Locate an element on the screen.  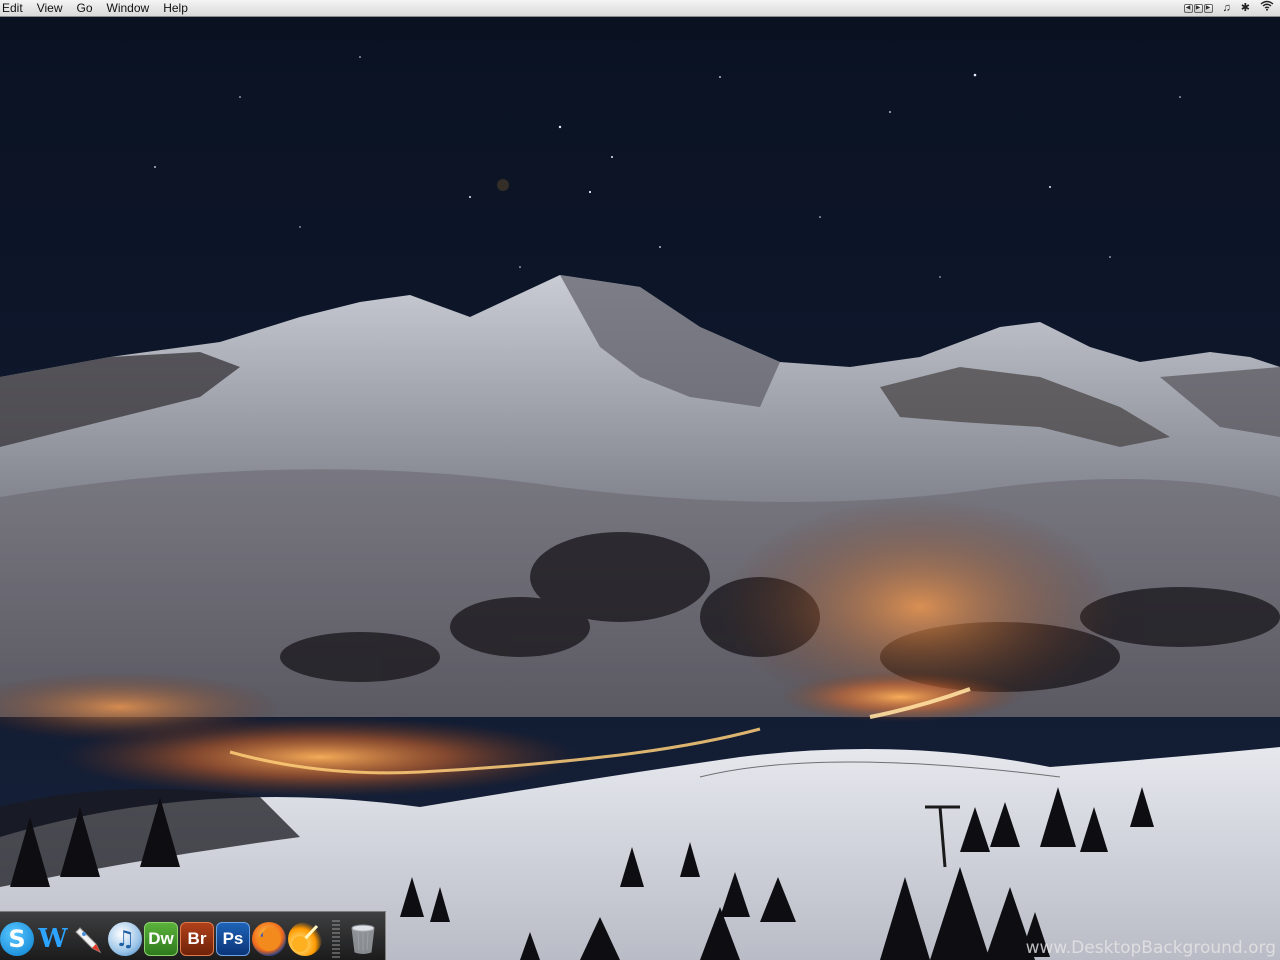
menu-help: Help is located at coordinates (175, 8).